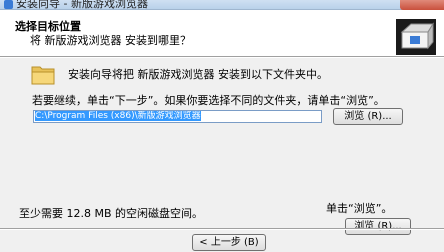 Image resolution: width=444 pixels, height=252 pixels. What do you see at coordinates (198, 74) in the screenshot?
I see `intro-text: 安装向导将把 新版游戏浏览器 安装到以下文件夹中。` at bounding box center [198, 74].